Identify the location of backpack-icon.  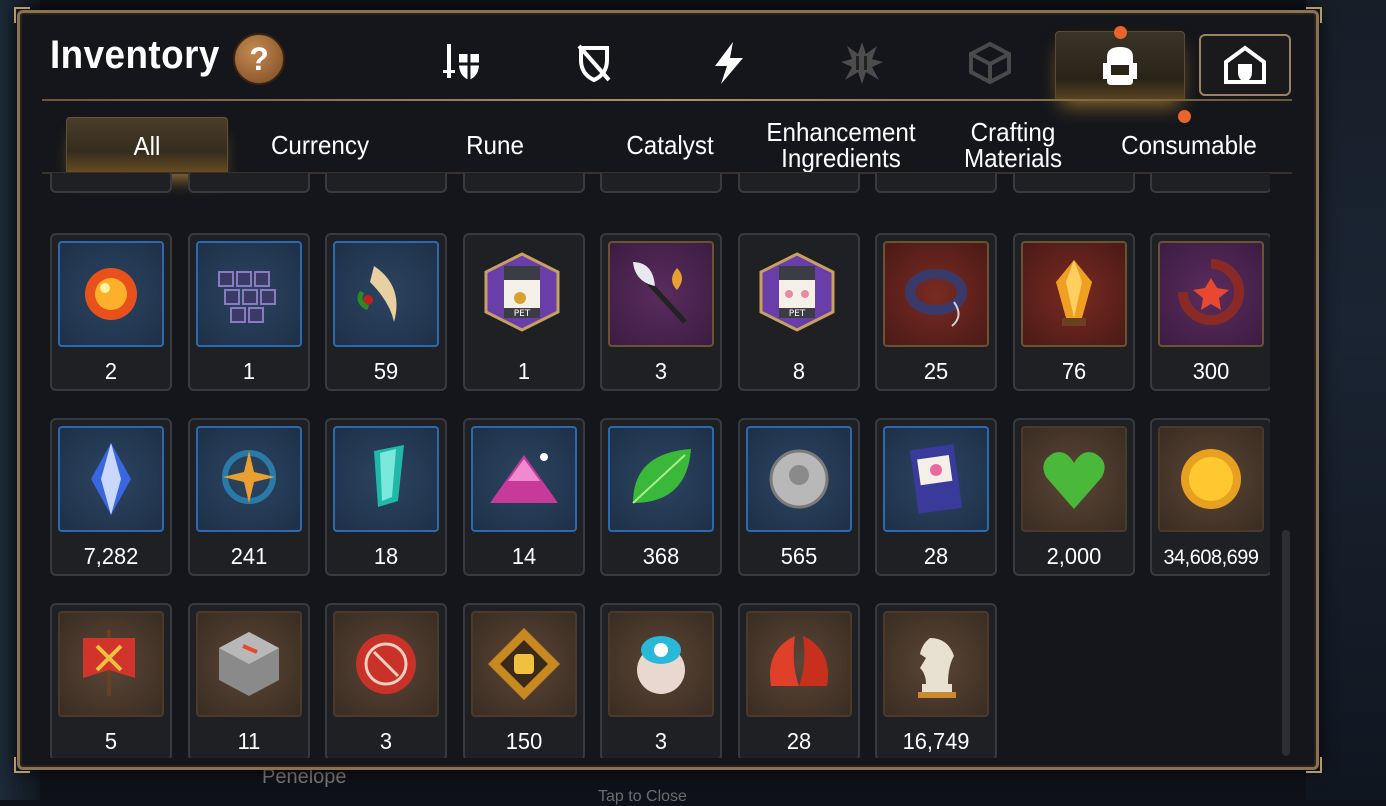
(1120, 66).